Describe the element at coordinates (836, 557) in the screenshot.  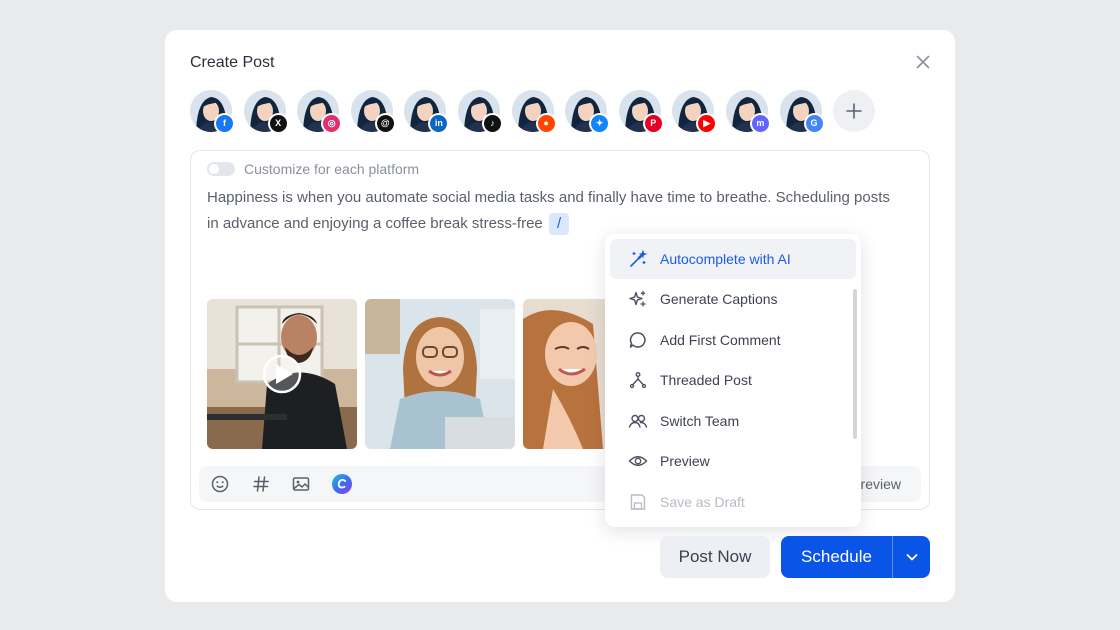
I see `schedule-button: Schedule` at that location.